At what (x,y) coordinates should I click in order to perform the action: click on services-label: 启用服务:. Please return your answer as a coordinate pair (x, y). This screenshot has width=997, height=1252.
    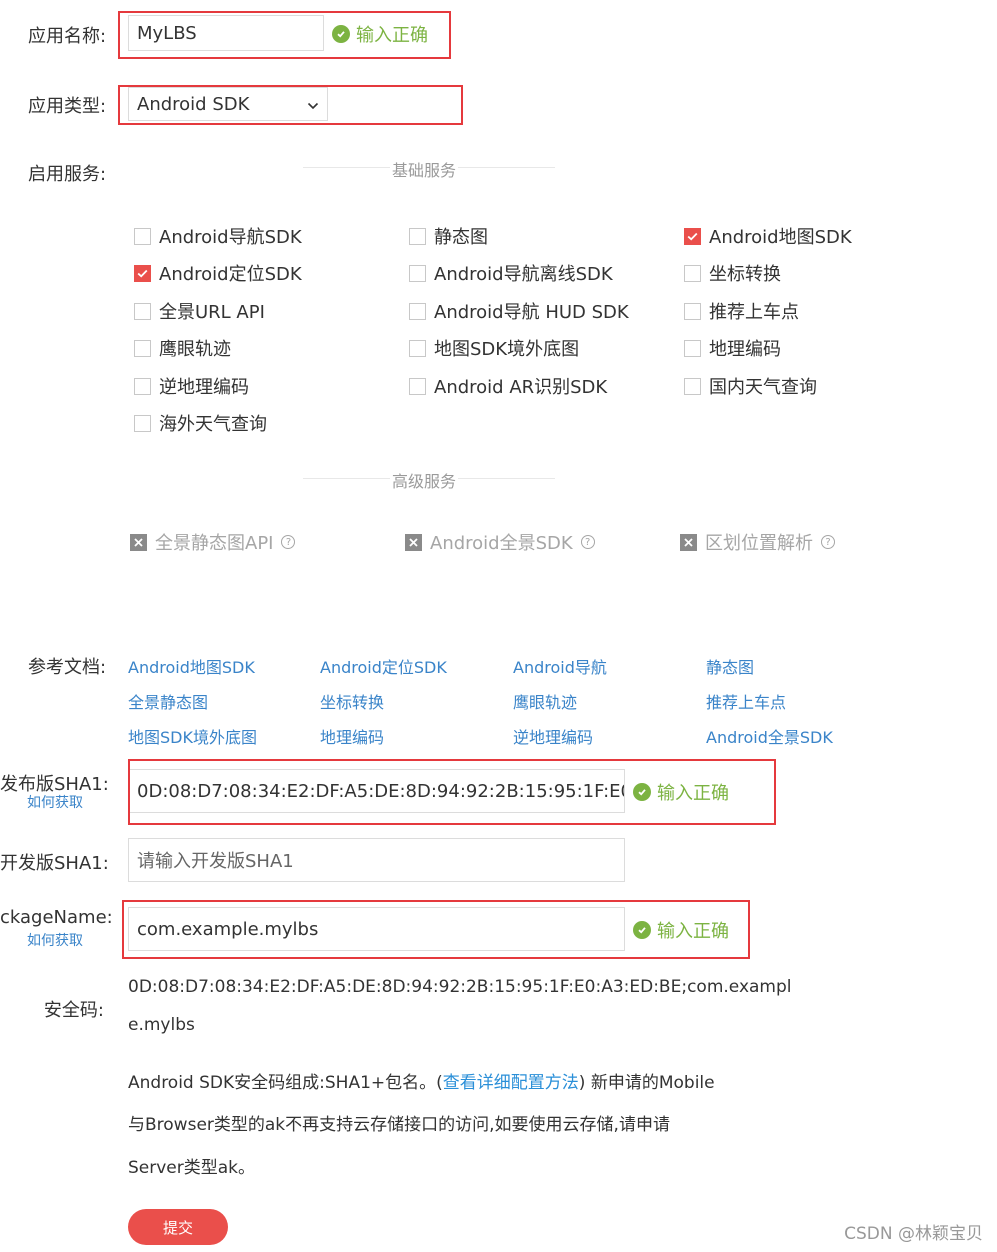
    Looking at the image, I should click on (67, 174).